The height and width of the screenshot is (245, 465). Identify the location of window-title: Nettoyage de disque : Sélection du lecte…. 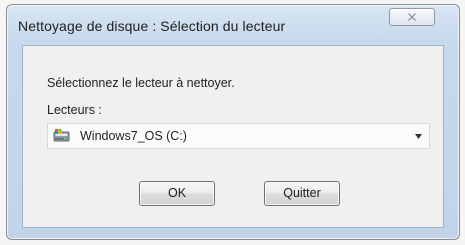
(152, 26).